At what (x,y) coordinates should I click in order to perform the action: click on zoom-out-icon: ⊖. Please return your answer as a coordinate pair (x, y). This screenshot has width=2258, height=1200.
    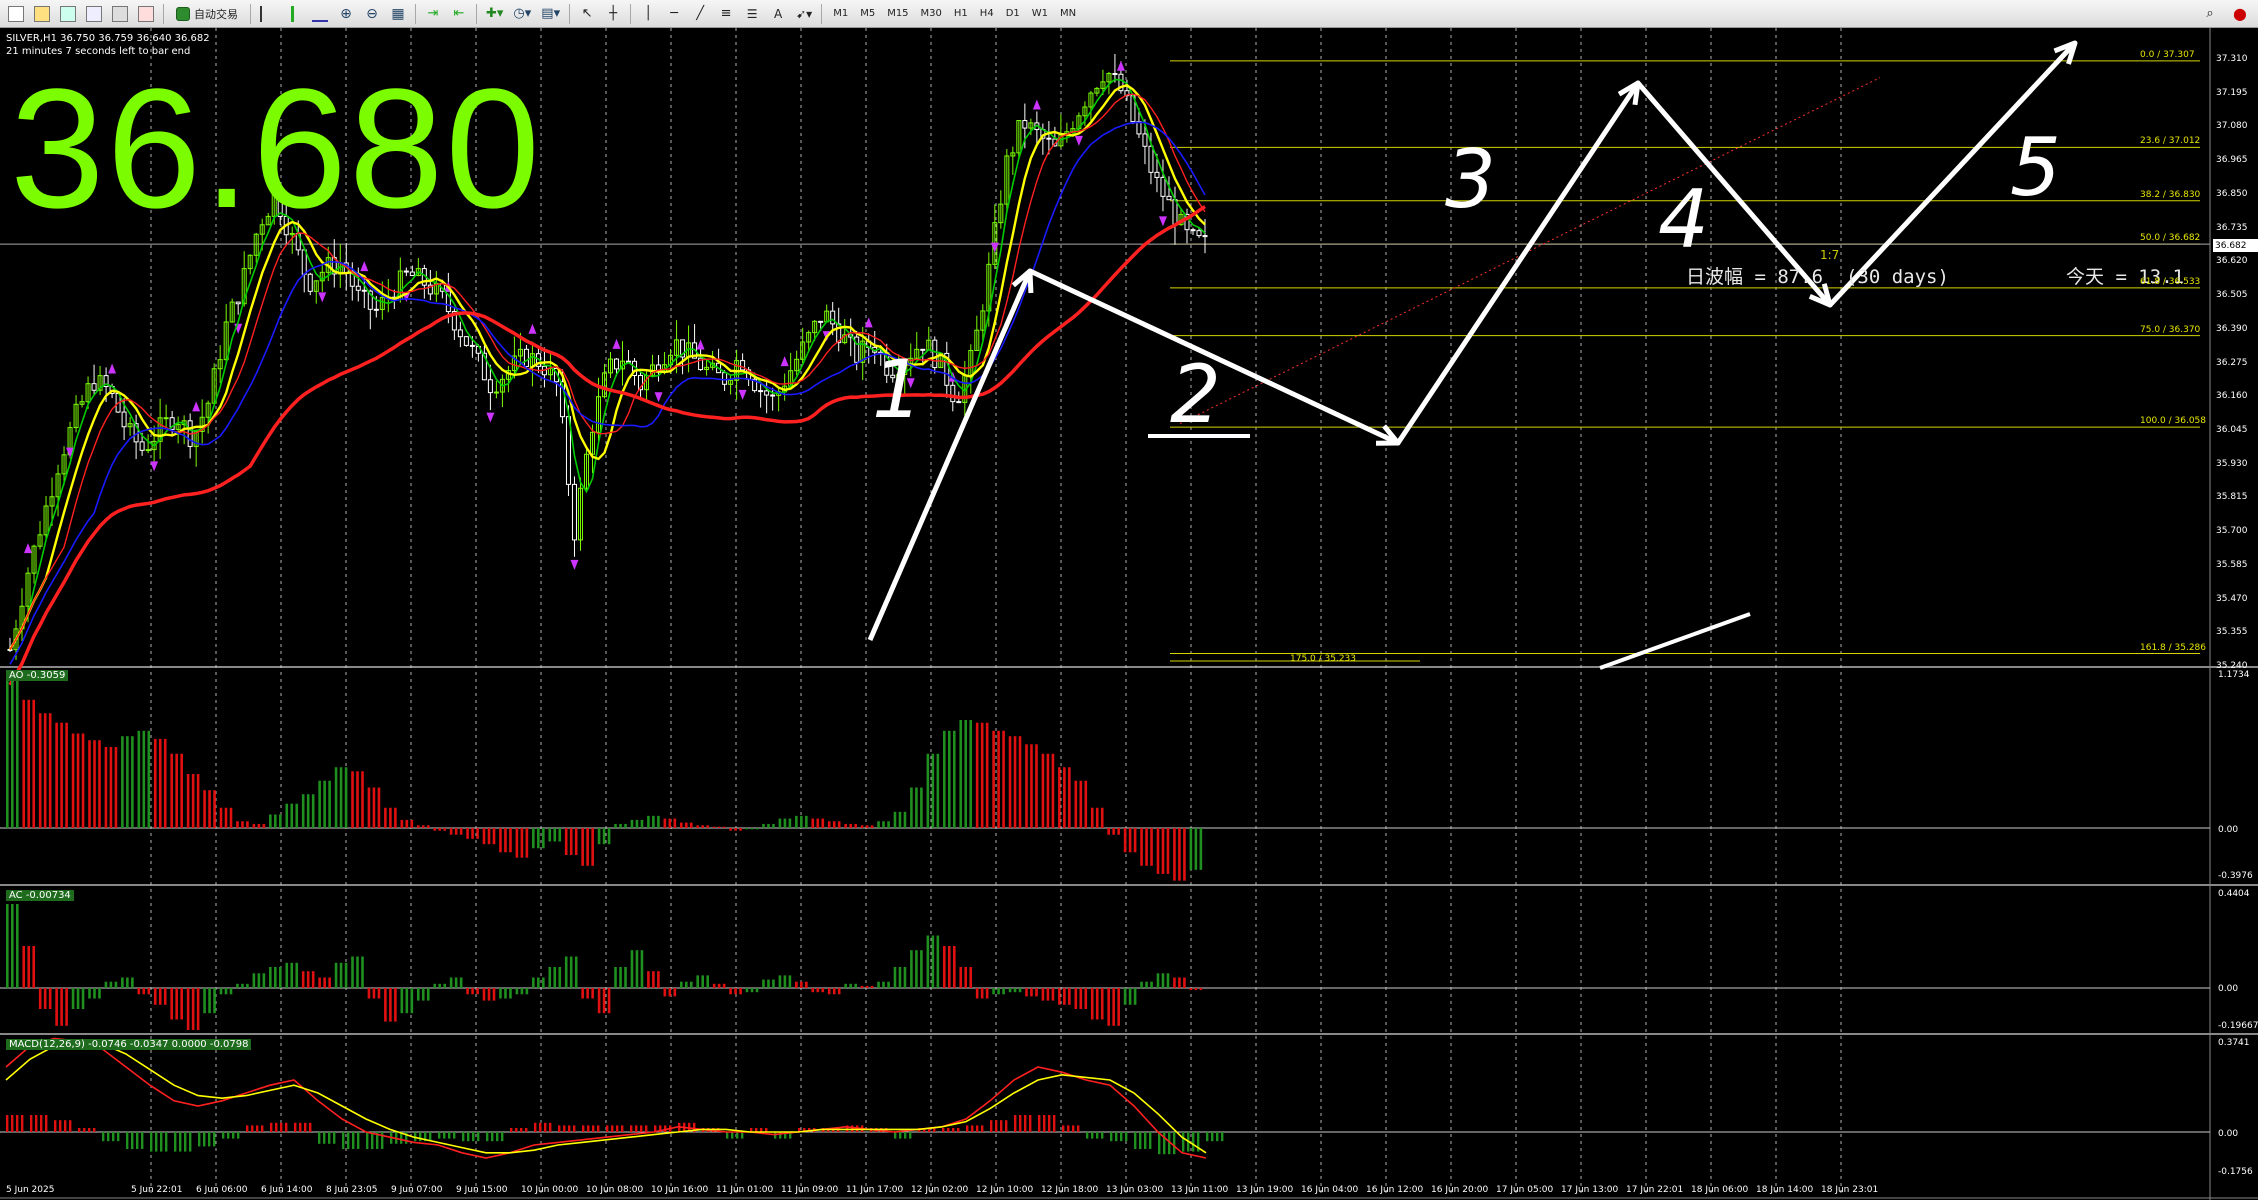
    Looking at the image, I should click on (372, 14).